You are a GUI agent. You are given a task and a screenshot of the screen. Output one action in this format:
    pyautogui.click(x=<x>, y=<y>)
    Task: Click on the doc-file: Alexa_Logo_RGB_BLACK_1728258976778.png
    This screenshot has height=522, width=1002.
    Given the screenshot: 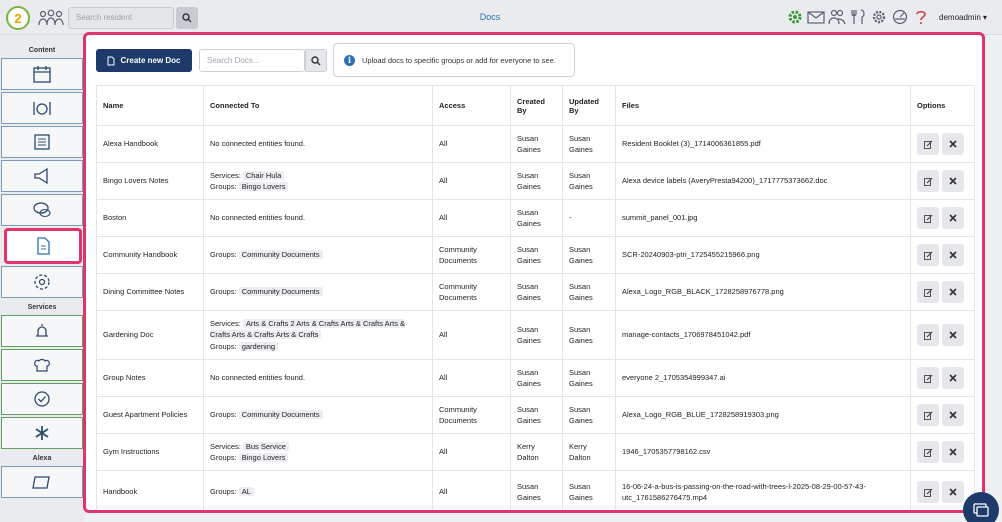 What is the action you would take?
    pyautogui.click(x=763, y=292)
    